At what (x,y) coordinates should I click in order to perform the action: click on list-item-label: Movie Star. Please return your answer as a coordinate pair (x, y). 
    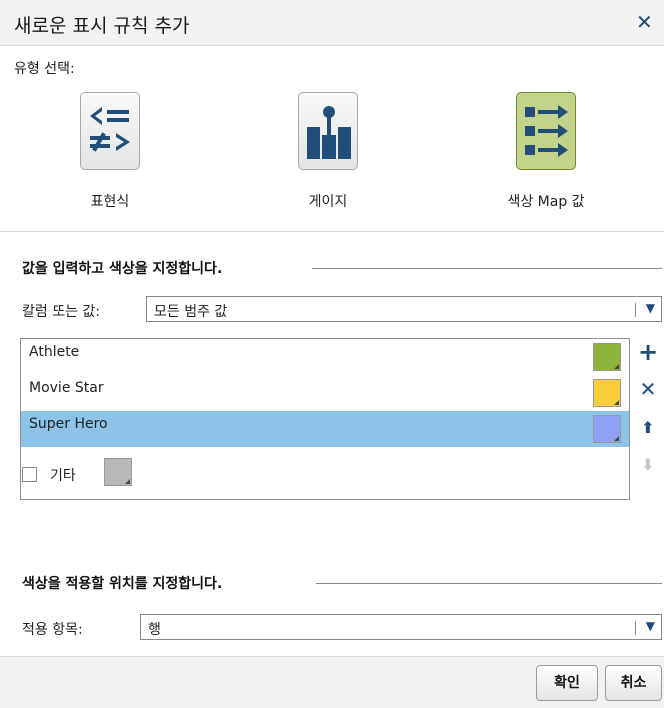
    Looking at the image, I should click on (66, 388).